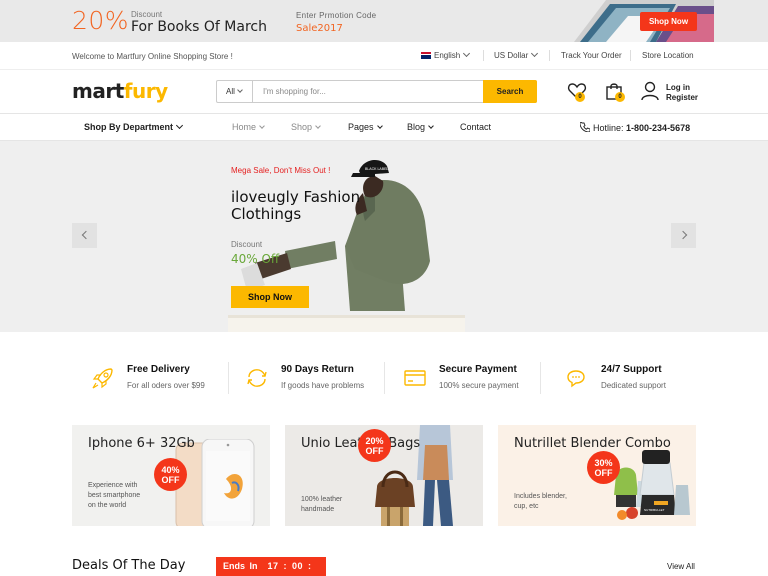 This screenshot has width=768, height=576. What do you see at coordinates (608, 128) in the screenshot?
I see `hotline-label: Hotline:` at bounding box center [608, 128].